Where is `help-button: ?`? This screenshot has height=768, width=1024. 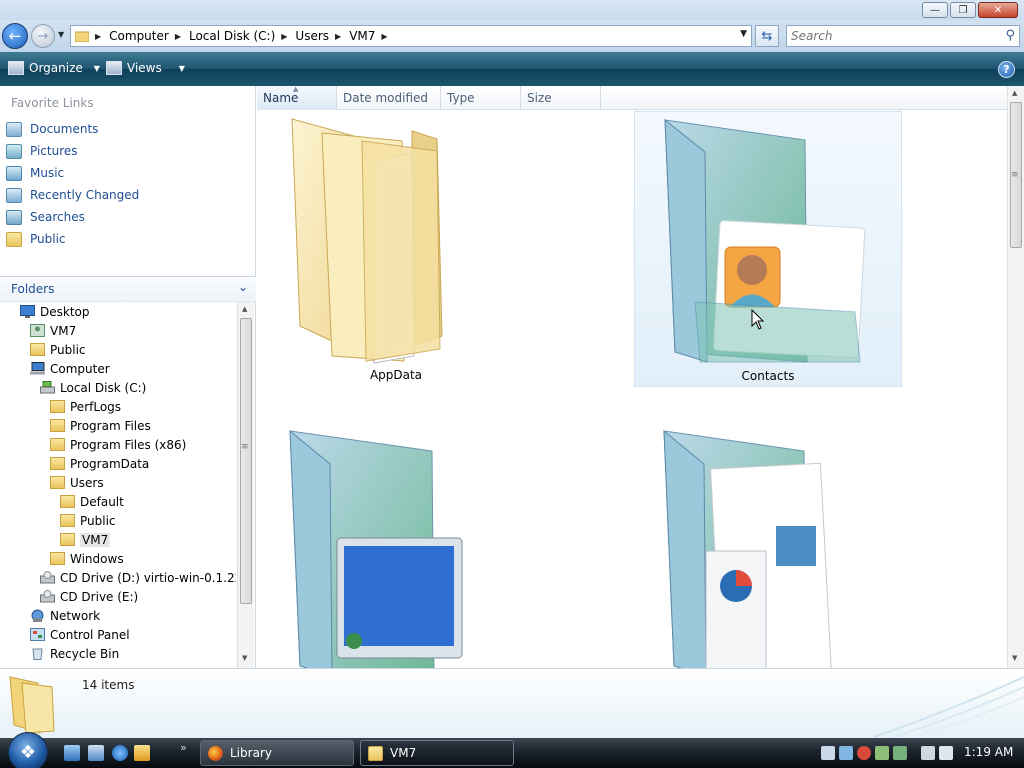 help-button: ? is located at coordinates (1006, 69).